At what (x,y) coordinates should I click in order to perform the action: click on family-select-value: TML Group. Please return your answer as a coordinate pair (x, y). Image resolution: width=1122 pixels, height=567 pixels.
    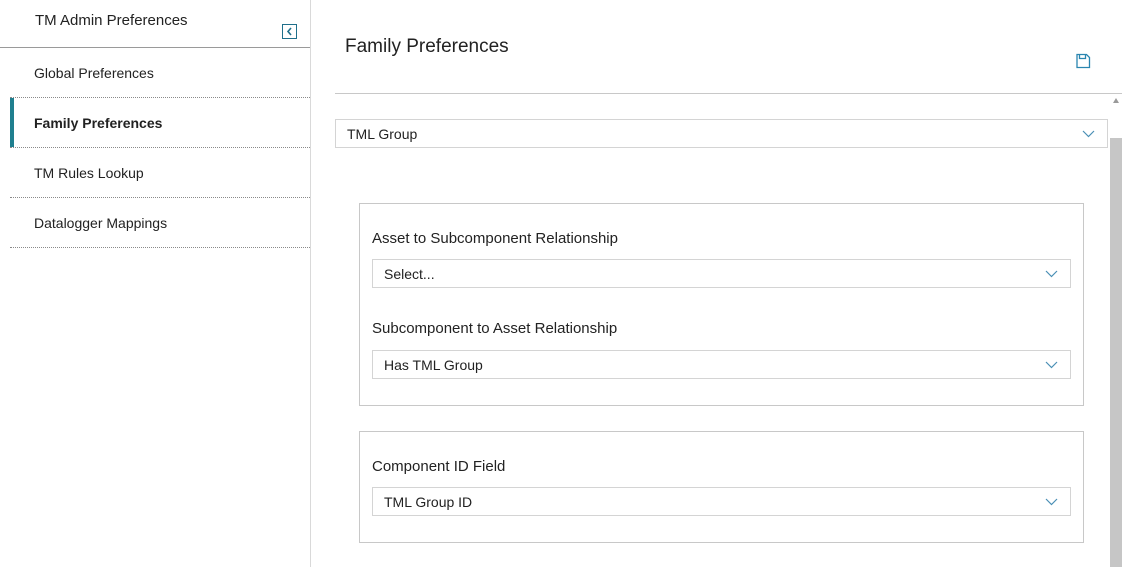
    Looking at the image, I should click on (382, 134).